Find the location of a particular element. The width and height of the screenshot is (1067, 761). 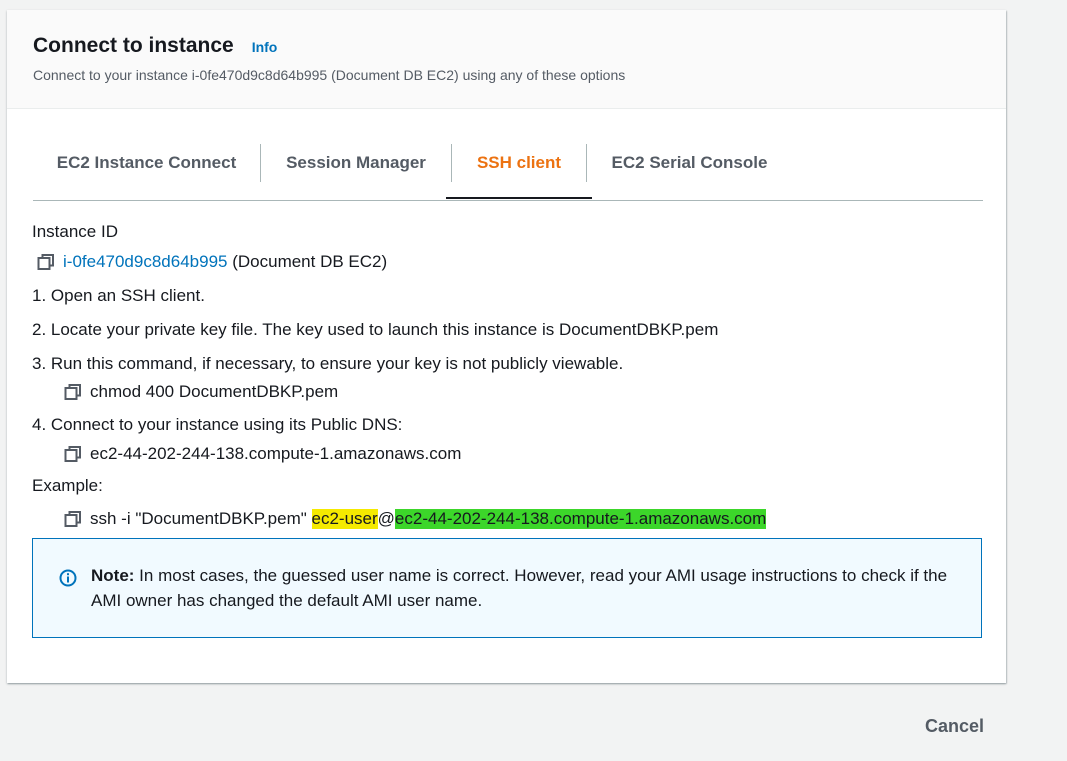

example-command-user: ec2-user is located at coordinates (344, 519).